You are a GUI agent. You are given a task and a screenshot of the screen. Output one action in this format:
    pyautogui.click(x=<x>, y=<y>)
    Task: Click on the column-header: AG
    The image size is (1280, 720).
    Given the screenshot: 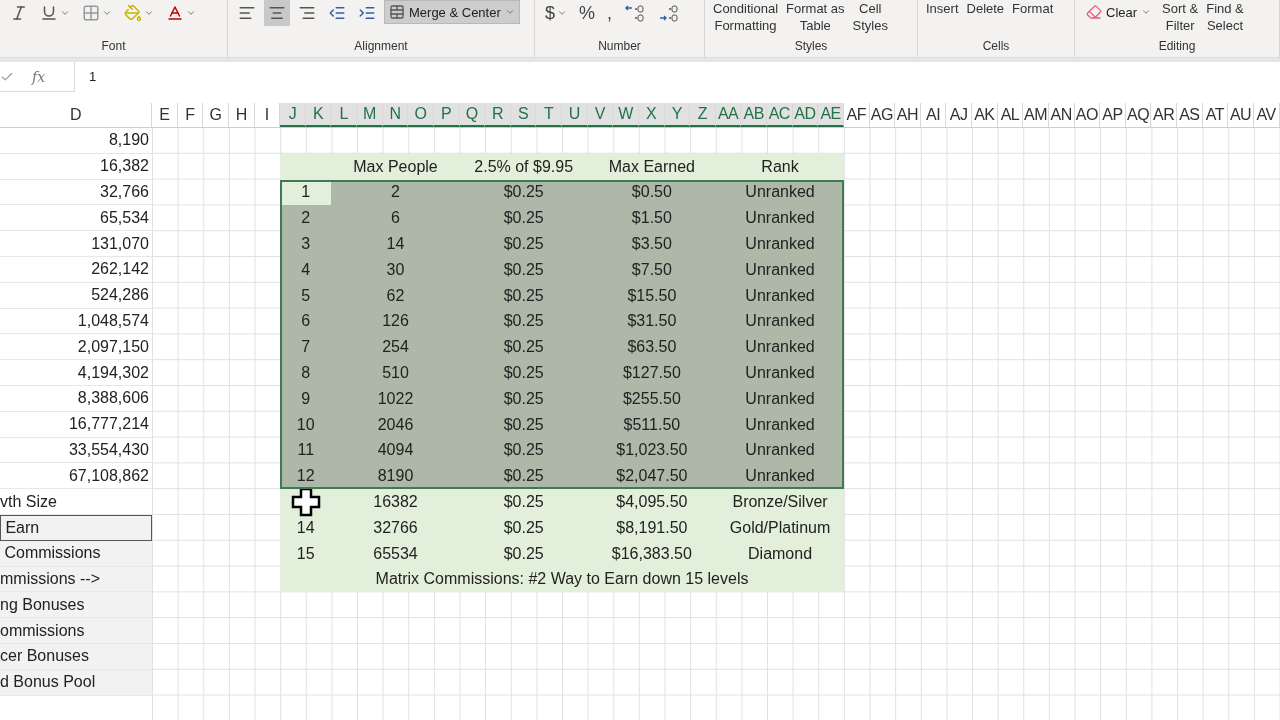 What is the action you would take?
    pyautogui.click(x=882, y=115)
    